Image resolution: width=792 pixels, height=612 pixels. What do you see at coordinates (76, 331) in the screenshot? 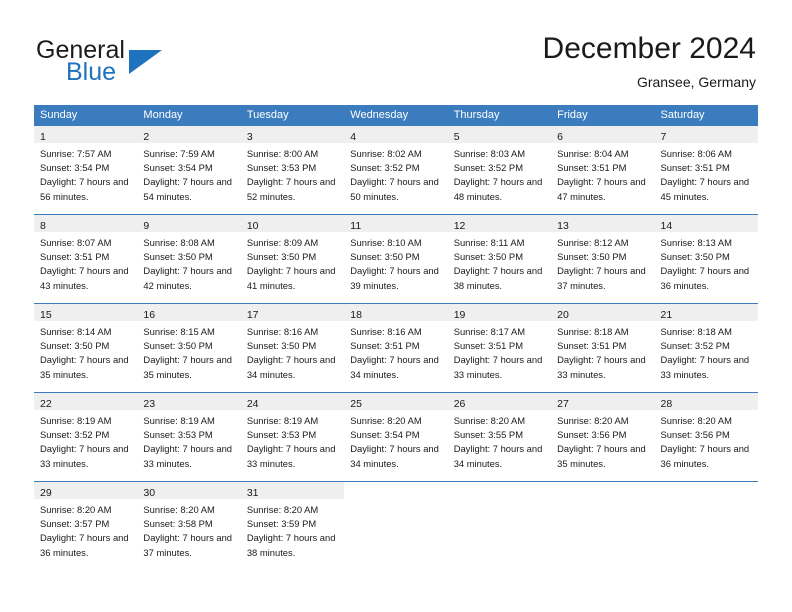
I see `sunrise-text: Sunrise: 8:14 AM` at bounding box center [76, 331].